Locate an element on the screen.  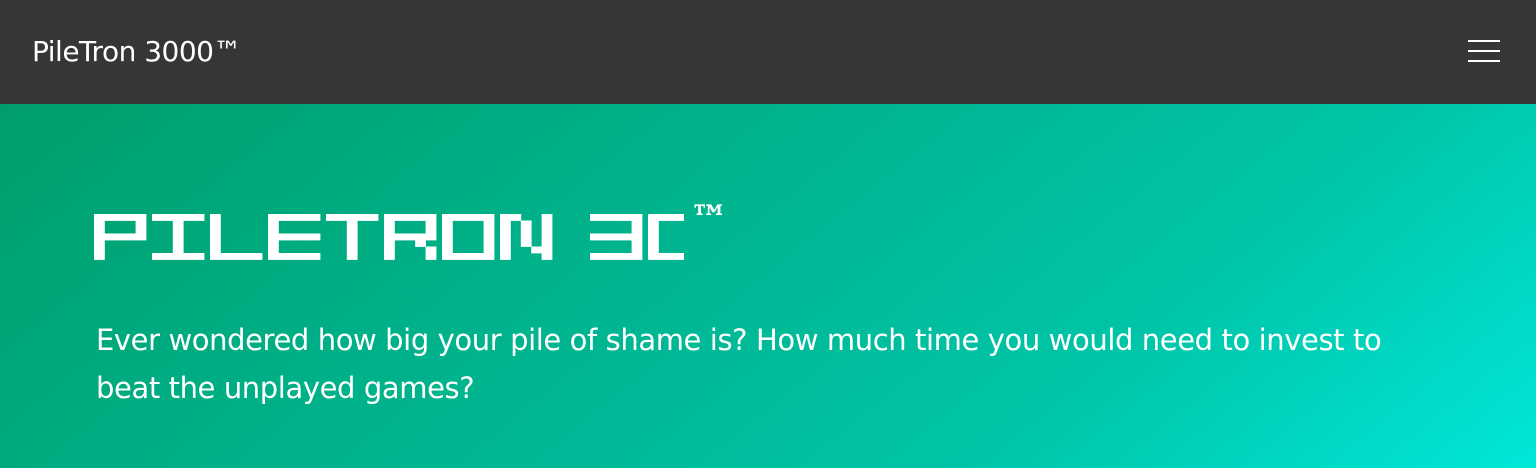
hero-title: ™ is located at coordinates (411, 229).